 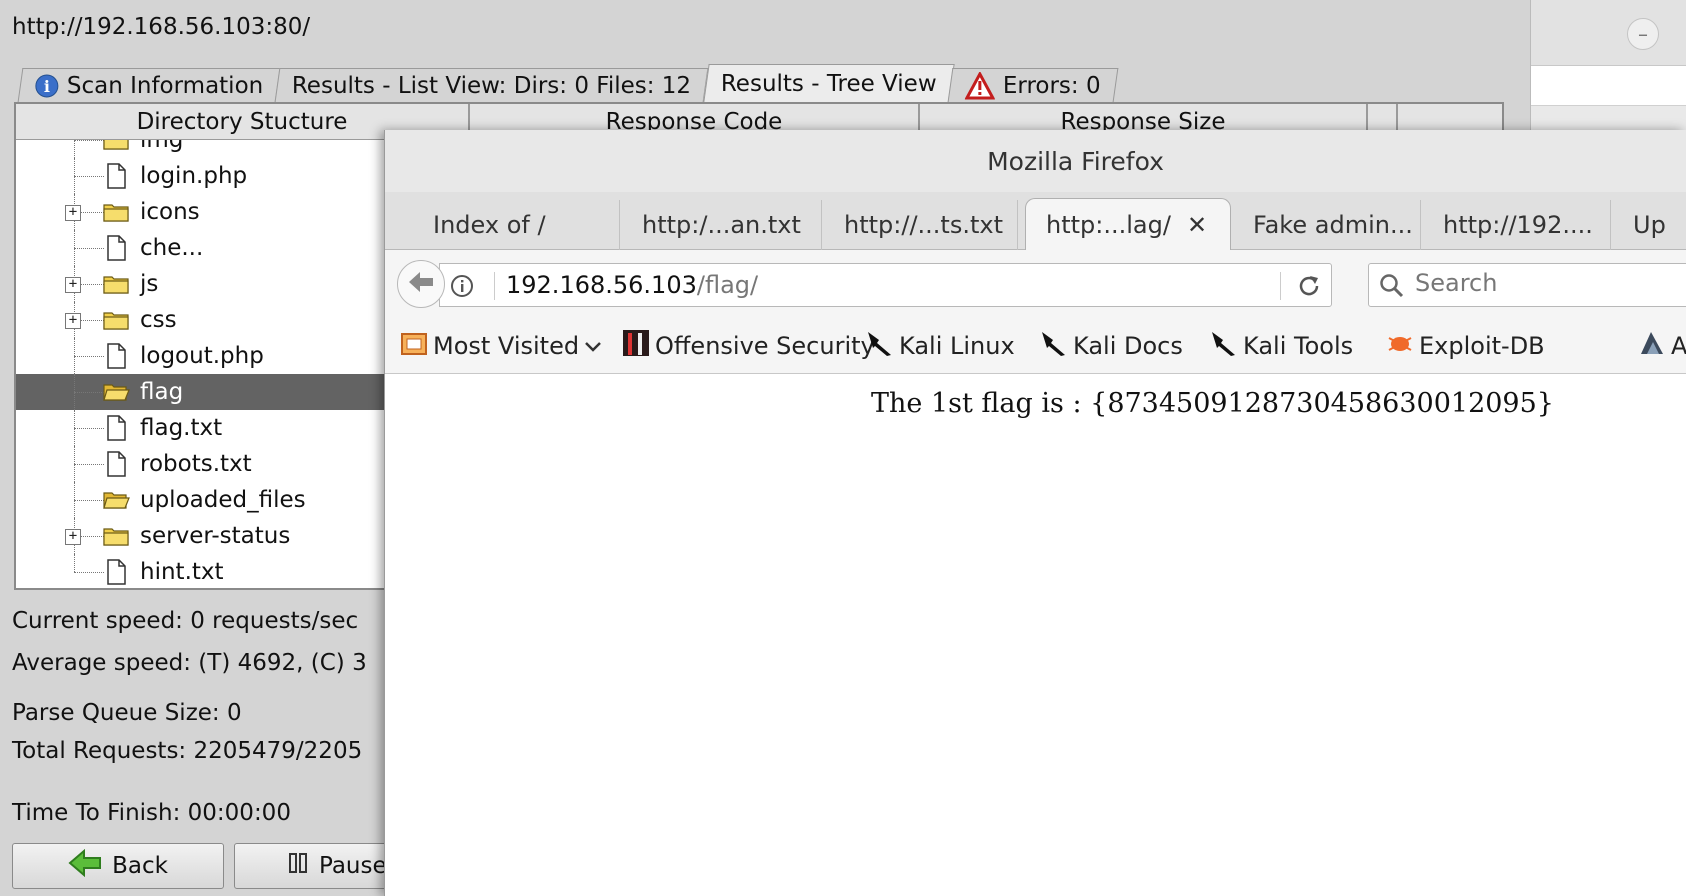 I want to click on tab-up: Up, so click(x=1648, y=225).